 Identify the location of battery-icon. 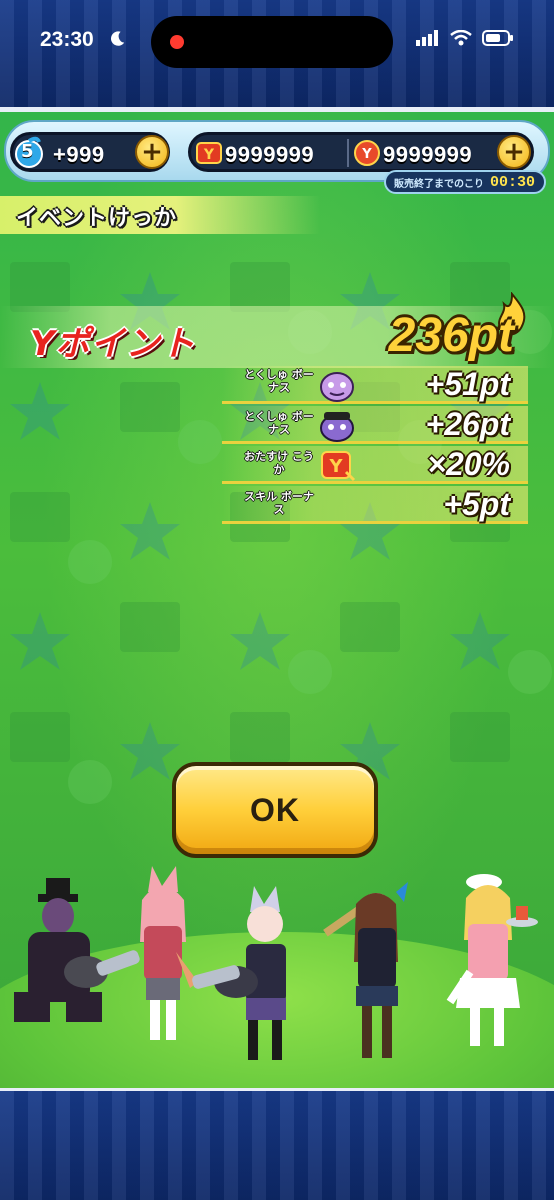
(497, 38).